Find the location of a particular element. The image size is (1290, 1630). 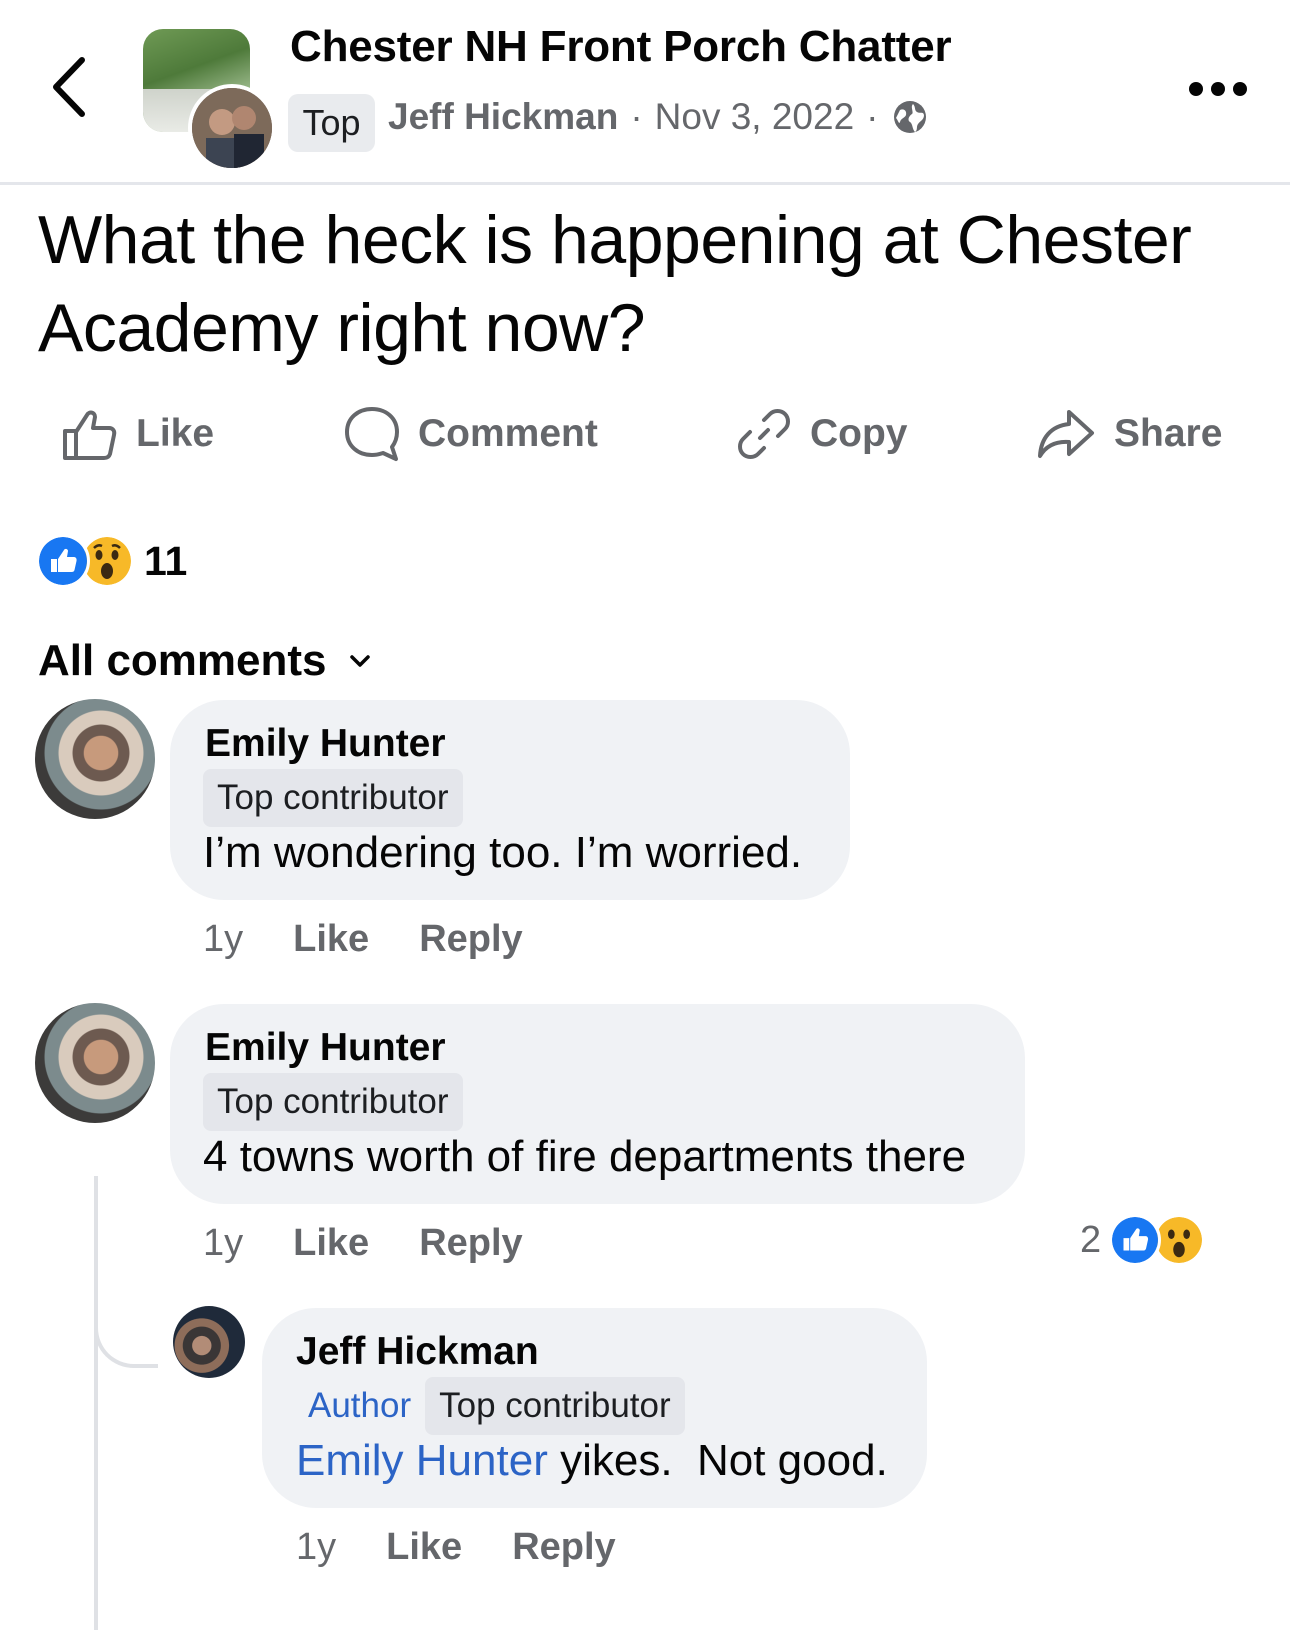

comment-icon is located at coordinates (372, 434).